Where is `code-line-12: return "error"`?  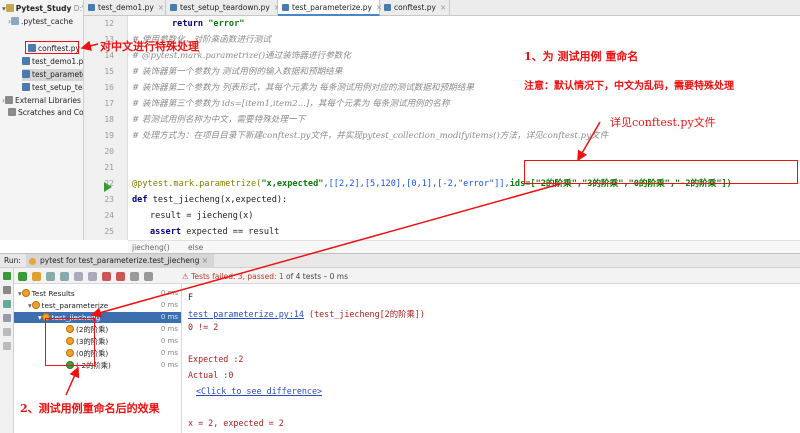
code-line-12: return "error" is located at coordinates (208, 24).